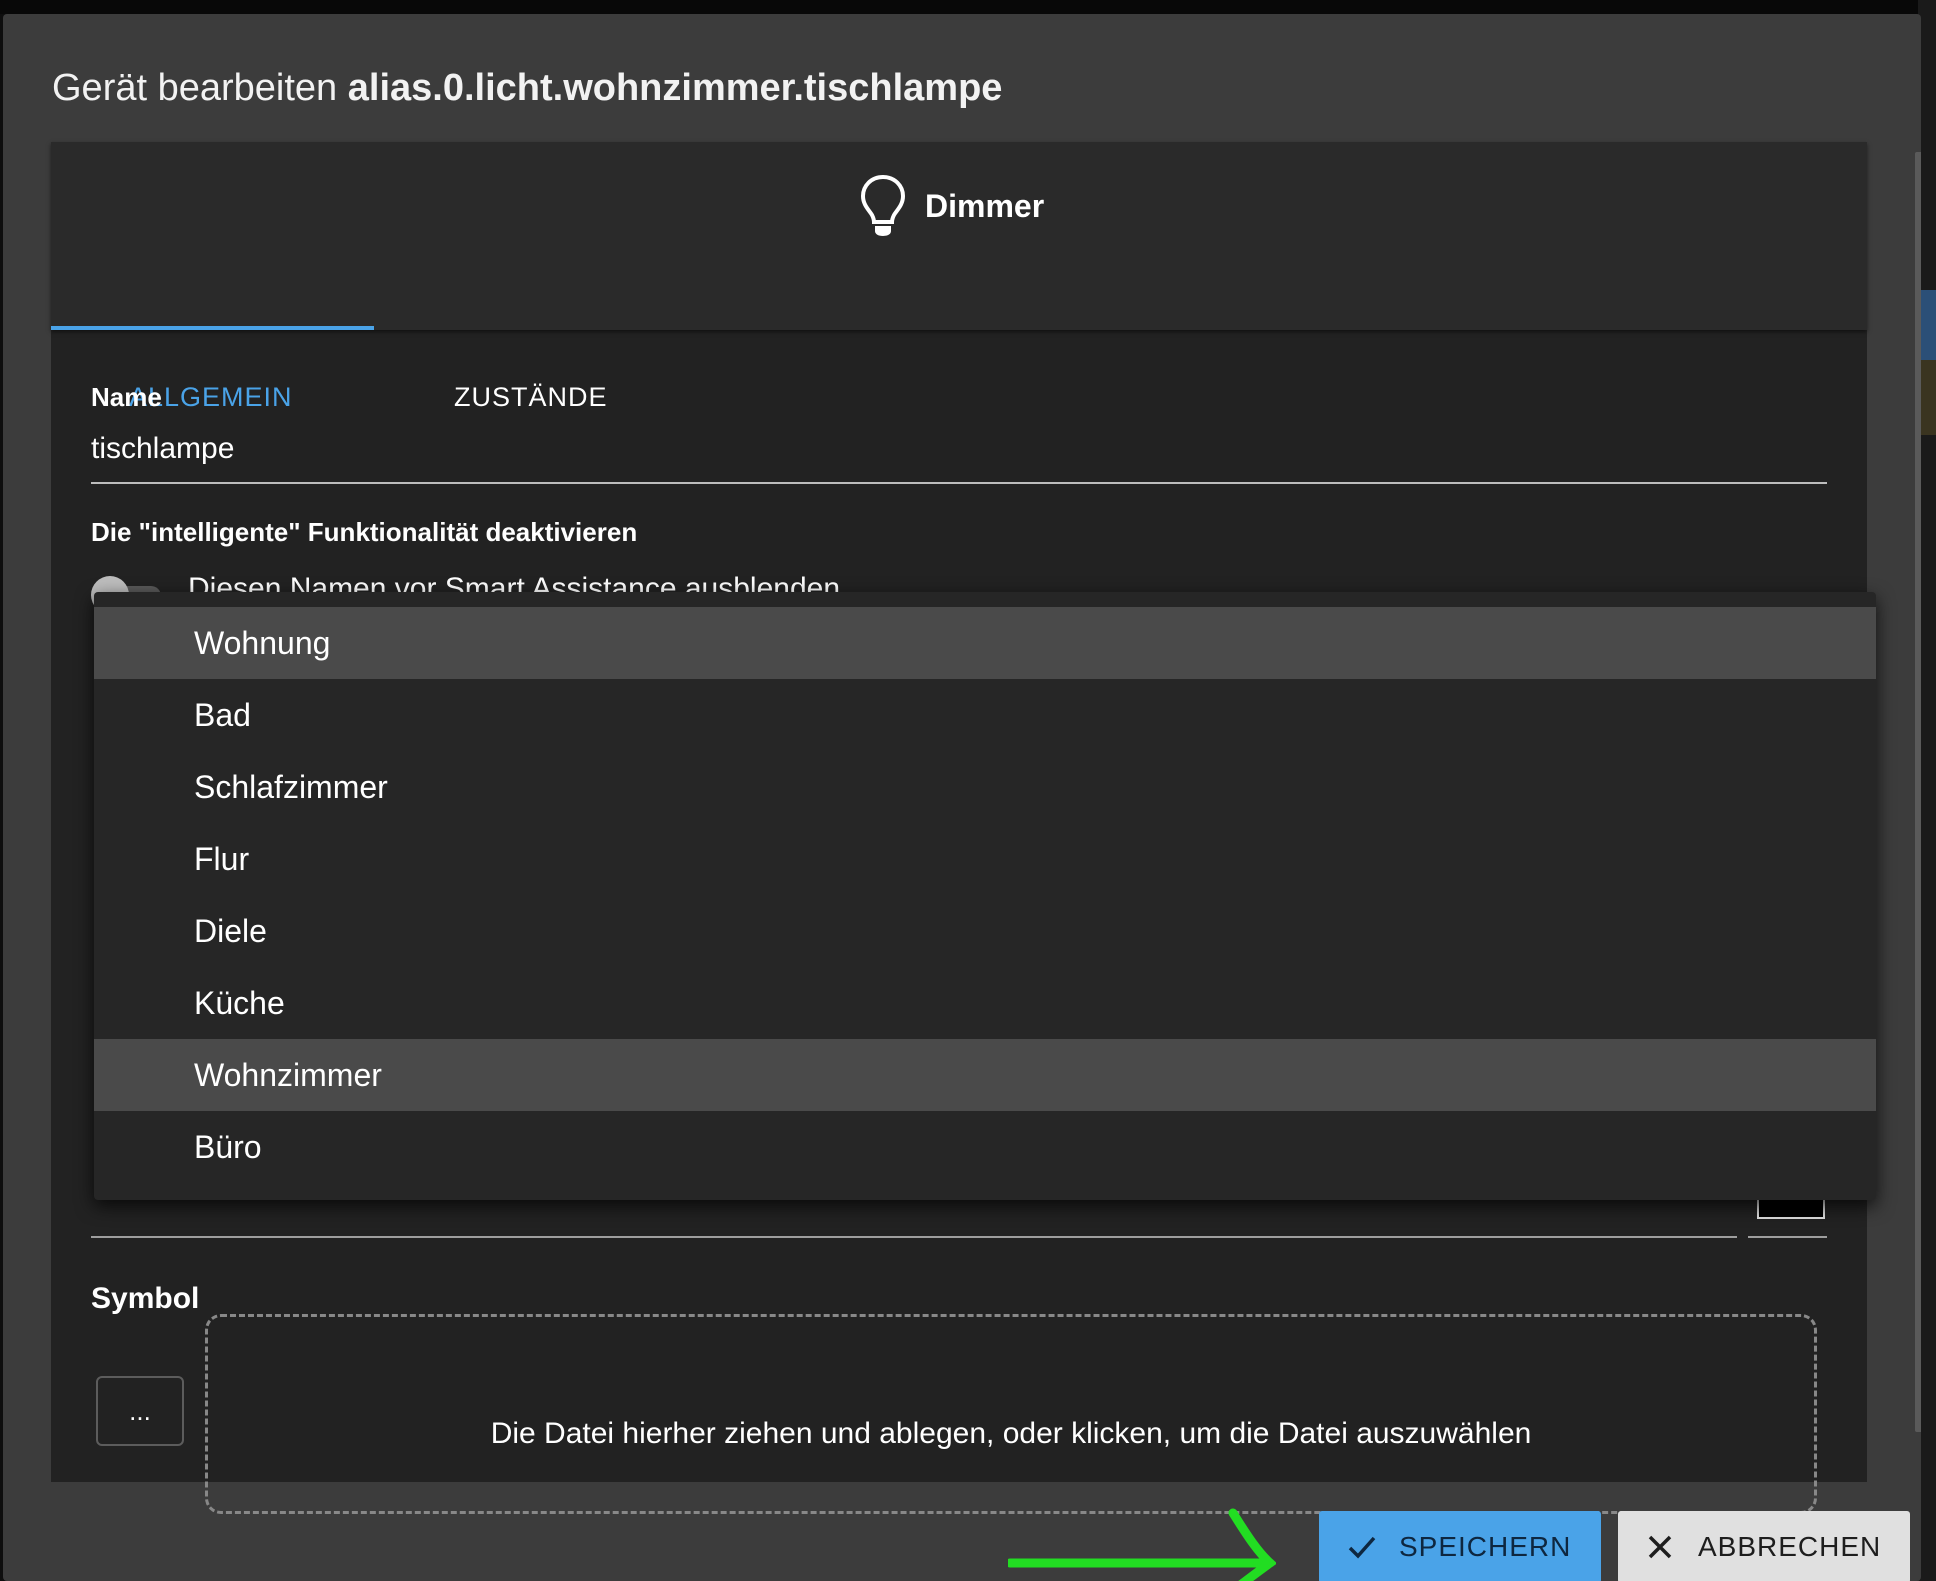 This screenshot has width=1936, height=1581. Describe the element at coordinates (1485, 1546) in the screenshot. I see `save-button-label: SPEICHERN` at that location.